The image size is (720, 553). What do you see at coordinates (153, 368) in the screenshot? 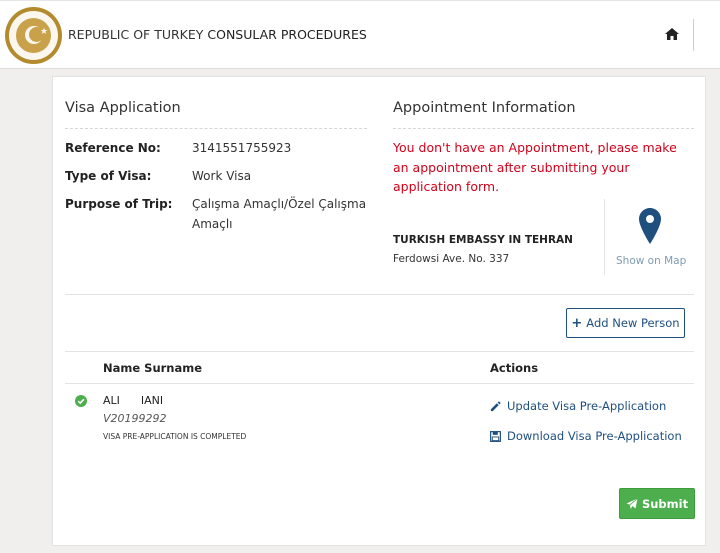
I see `column-header-name: Name Surname` at bounding box center [153, 368].